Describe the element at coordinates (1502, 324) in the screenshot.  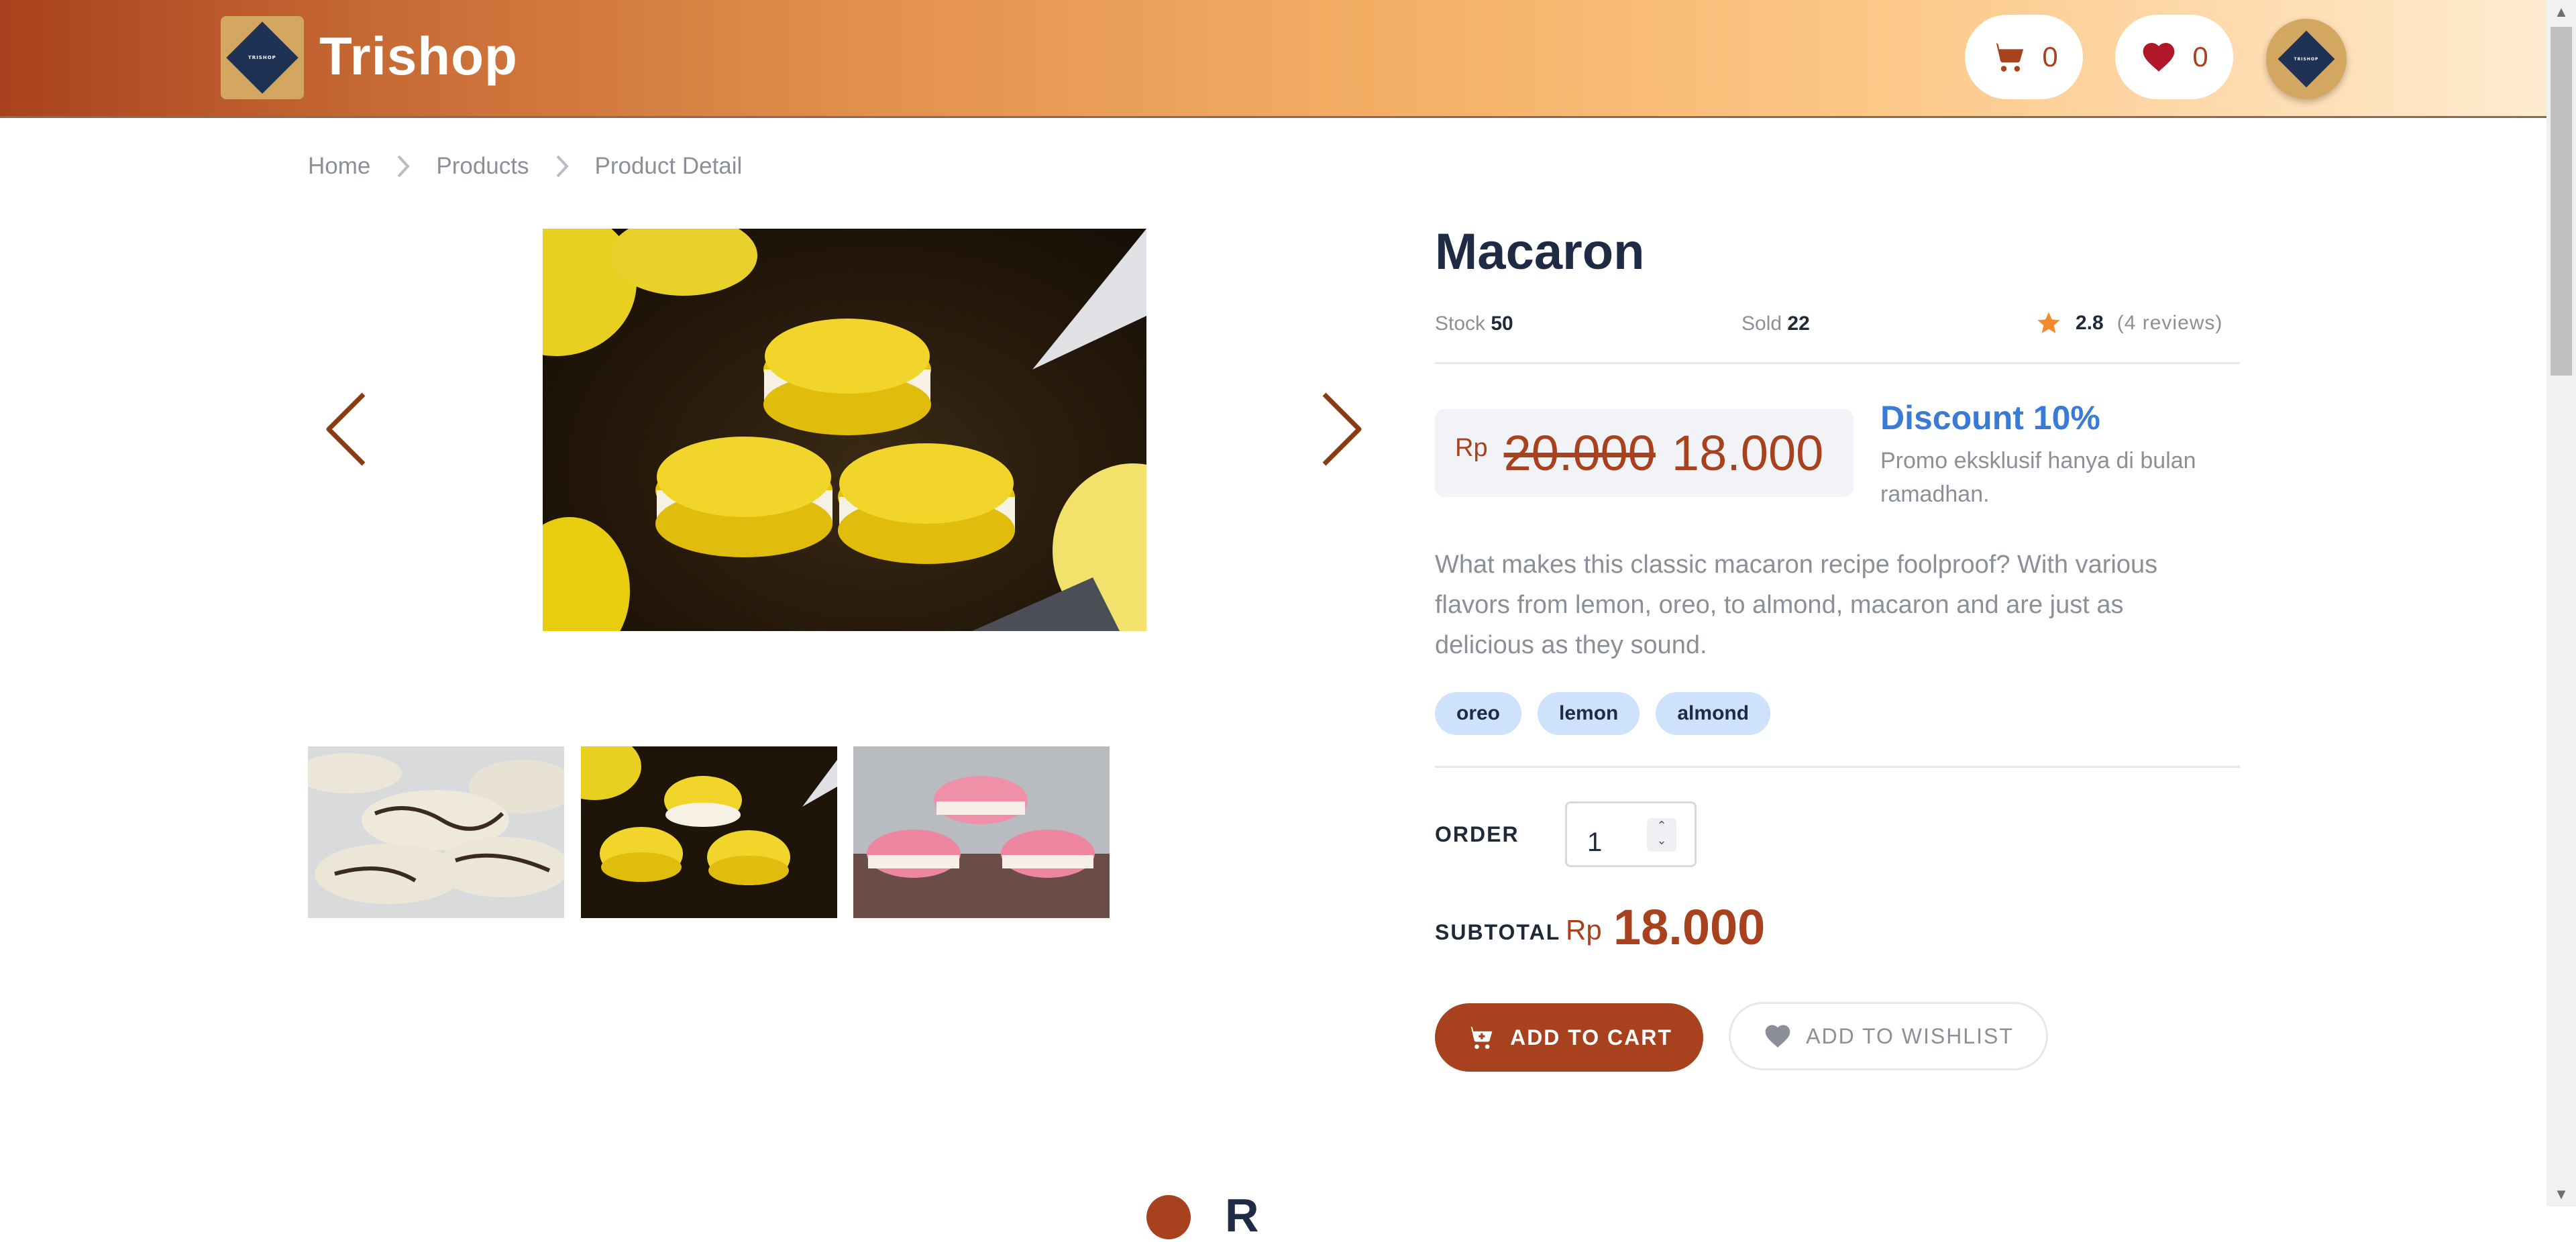
I see `stock-value: 50` at that location.